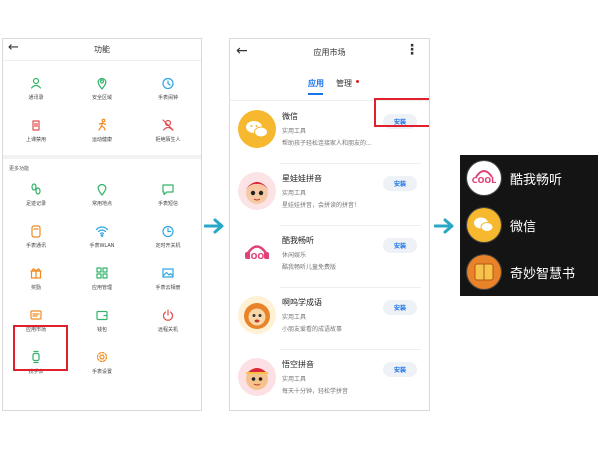 This screenshot has height=450, width=600. I want to click on reward-icon, so click(36, 273).